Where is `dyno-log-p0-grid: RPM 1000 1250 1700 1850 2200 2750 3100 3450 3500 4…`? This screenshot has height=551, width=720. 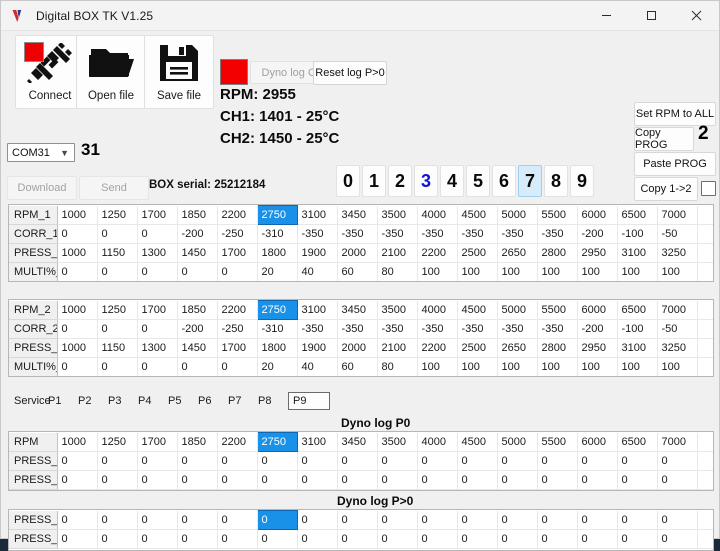
dyno-log-p0-grid: RPM 1000 1250 1700 1850 2200 2750 3100 3450 3500 4… is located at coordinates (361, 461).